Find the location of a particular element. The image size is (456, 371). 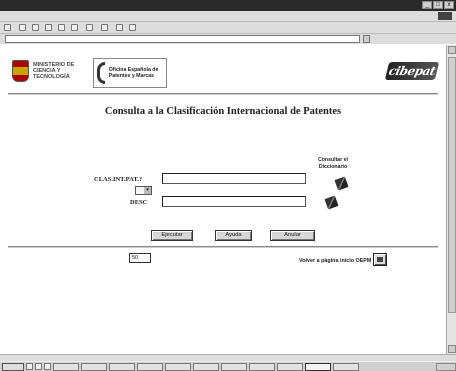

browser-toolbar is located at coordinates (228, 27).